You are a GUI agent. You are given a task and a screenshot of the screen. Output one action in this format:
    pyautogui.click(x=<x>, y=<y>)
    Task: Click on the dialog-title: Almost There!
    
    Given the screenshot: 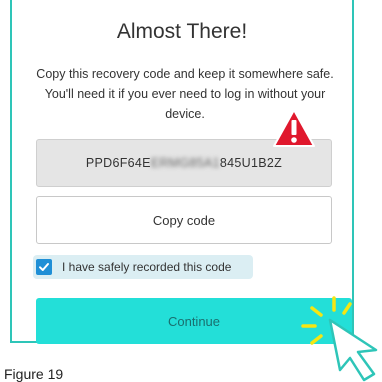 What is the action you would take?
    pyautogui.click(x=182, y=31)
    